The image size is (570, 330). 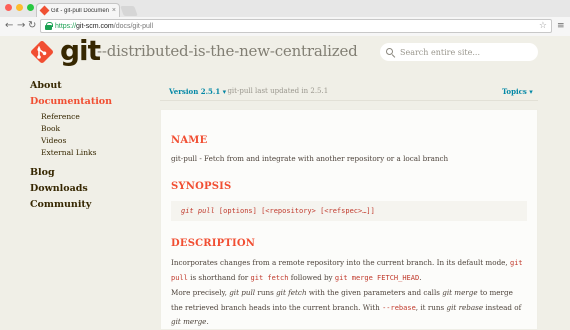 What do you see at coordinates (296, 26) in the screenshot?
I see `address-bar: https://git-scm.com/docs/git-pull ☆` at bounding box center [296, 26].